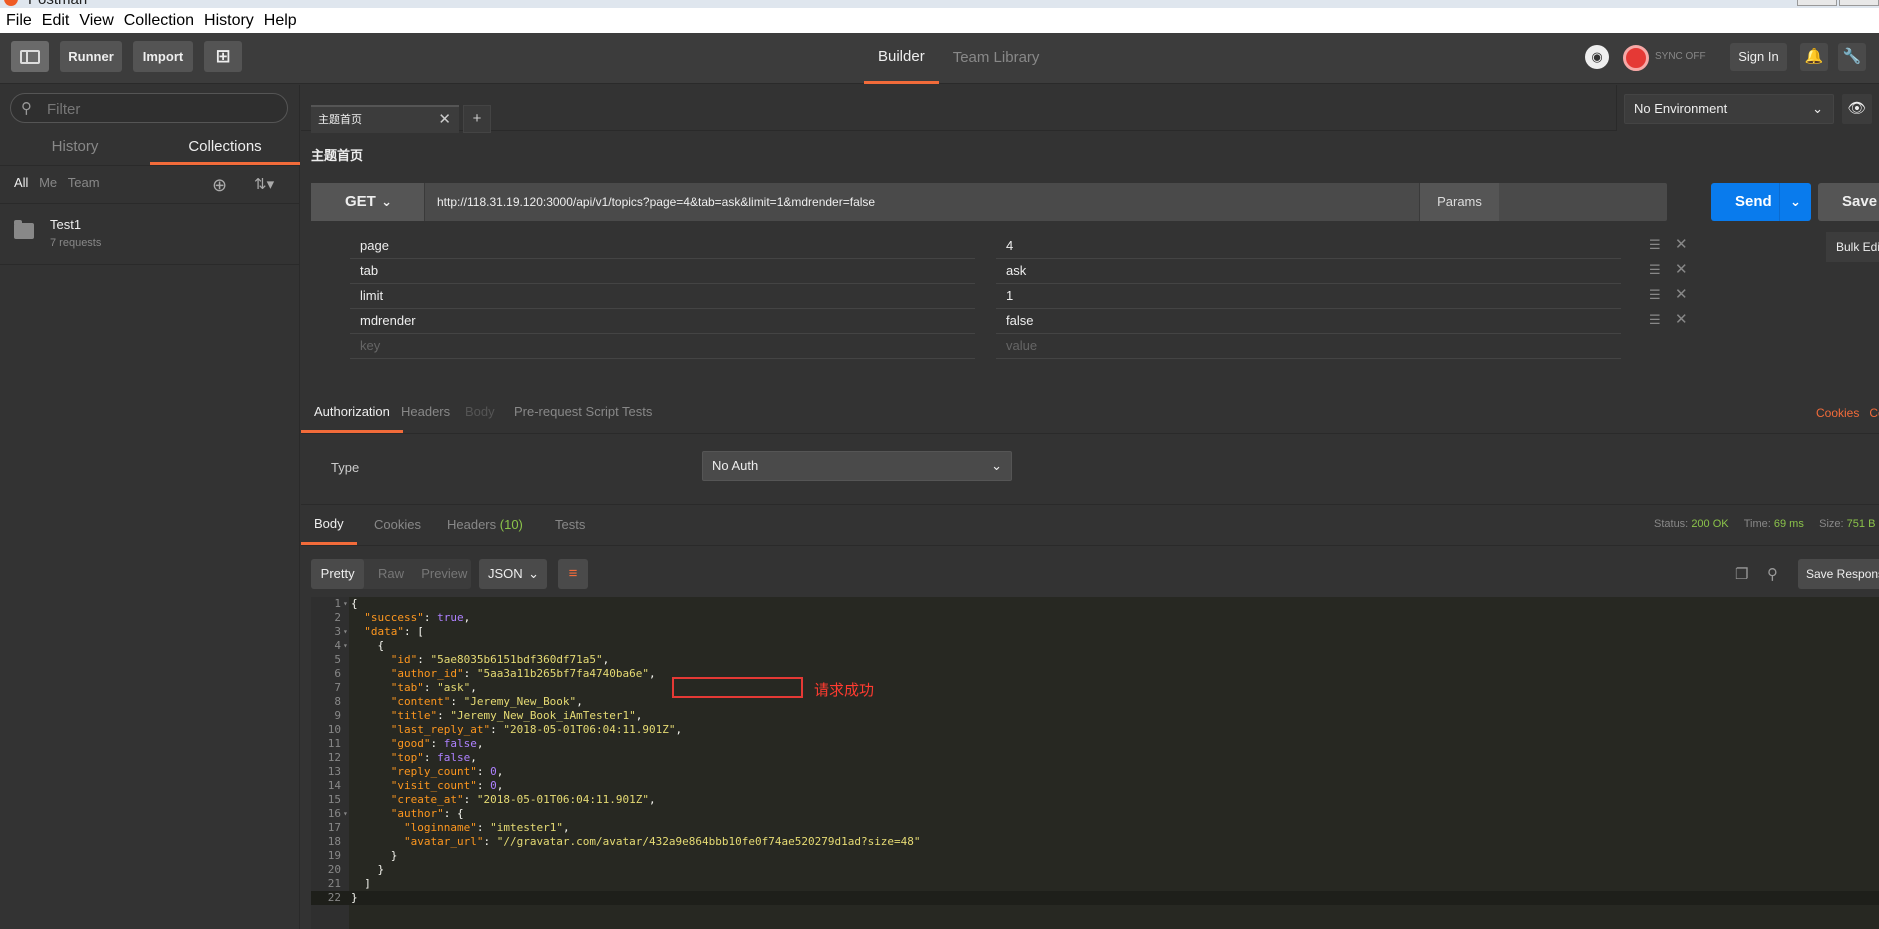 Image resolution: width=1879 pixels, height=929 pixels. I want to click on bulk-edit-button: Bulk Edit, so click(1852, 247).